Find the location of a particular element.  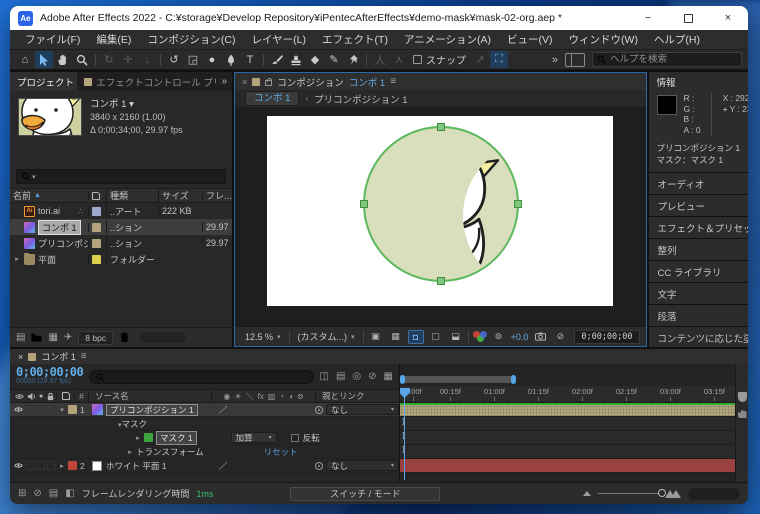

hide-shy-layers-icon: ◎ is located at coordinates (356, 376).